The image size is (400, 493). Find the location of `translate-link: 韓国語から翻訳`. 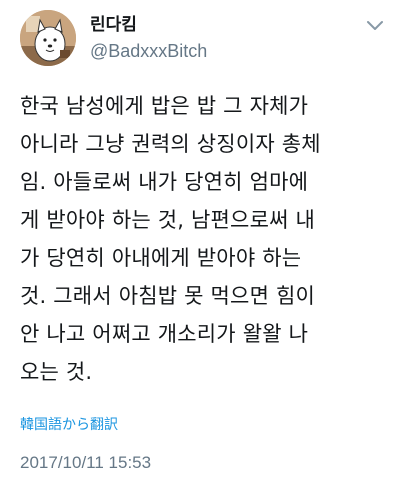

translate-link: 韓国語から翻訳 is located at coordinates (69, 425).